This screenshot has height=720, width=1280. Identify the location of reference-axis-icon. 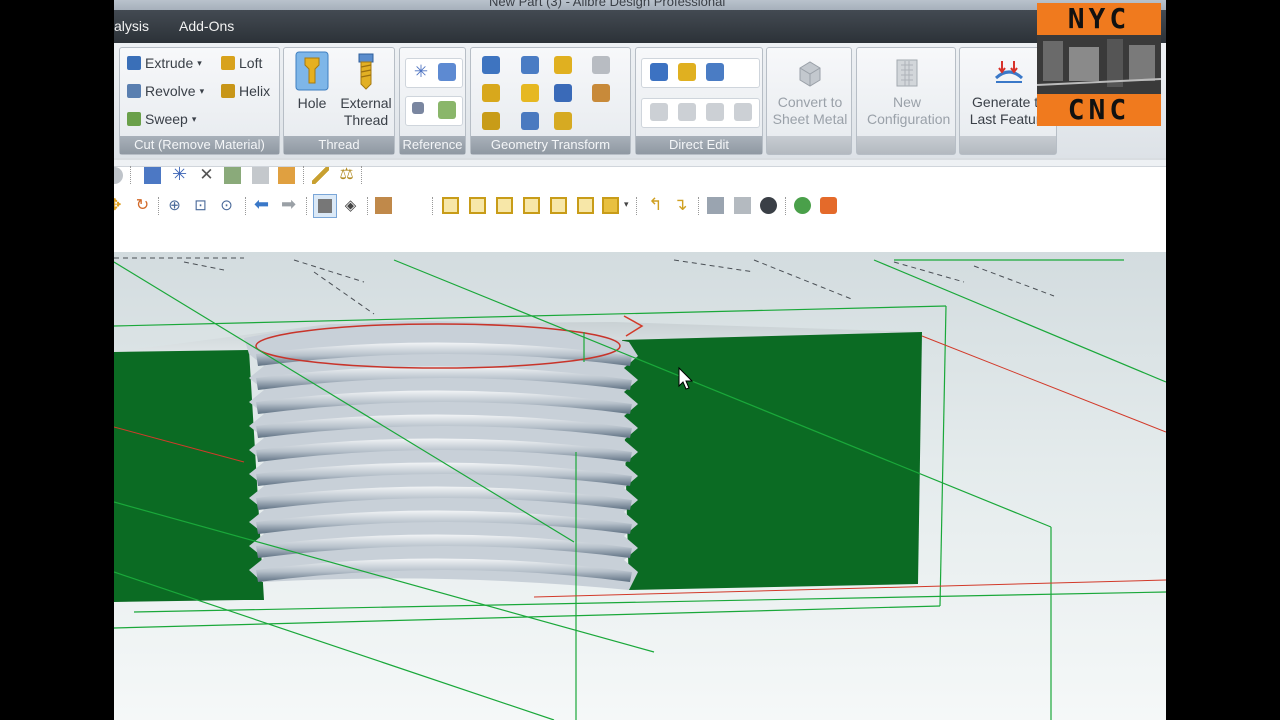
(418, 108).